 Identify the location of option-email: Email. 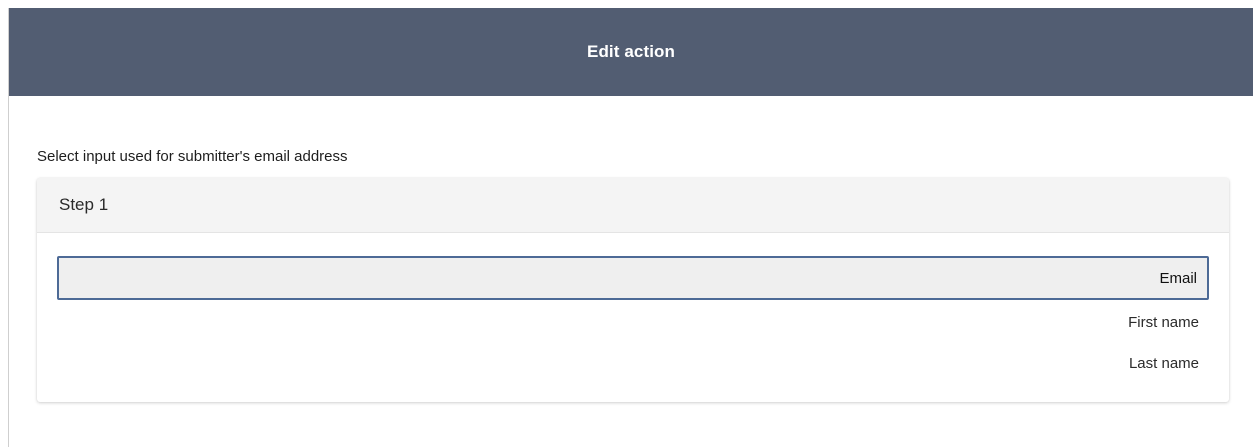
(633, 278).